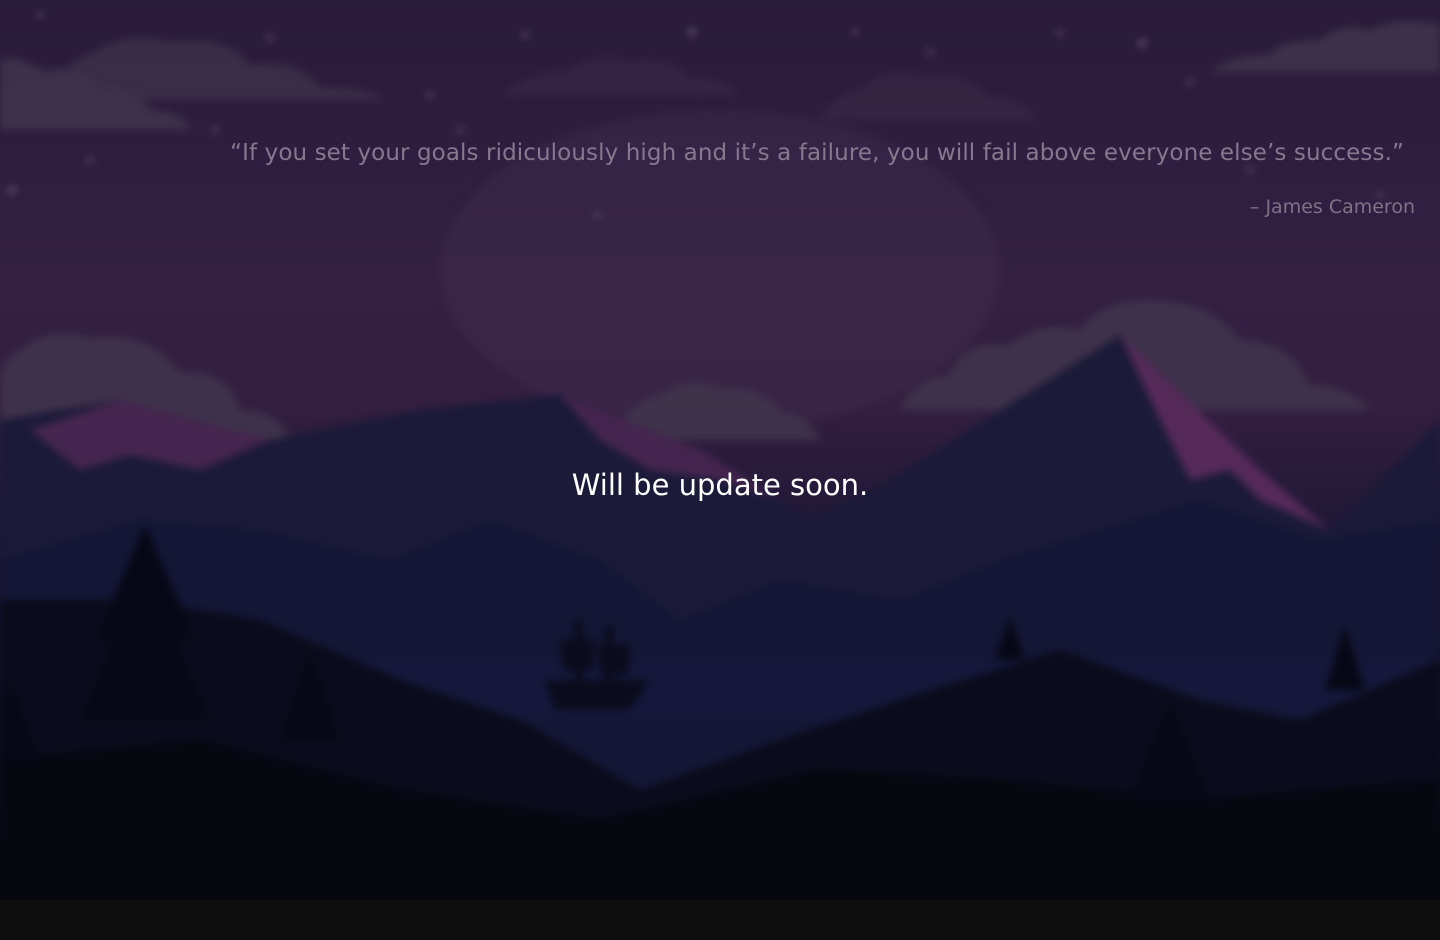 The height and width of the screenshot is (940, 1440). What do you see at coordinates (1332, 207) in the screenshot?
I see `quote-author: – James Cameron` at bounding box center [1332, 207].